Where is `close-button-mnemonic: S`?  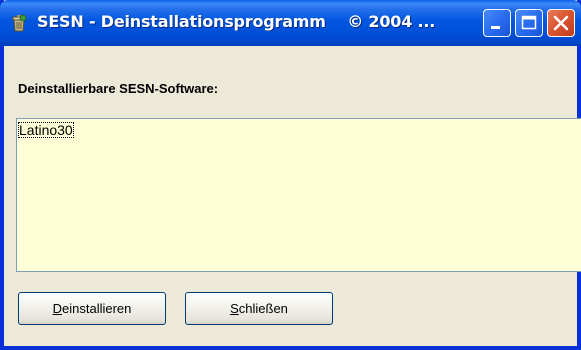 close-button-mnemonic: S is located at coordinates (234, 308).